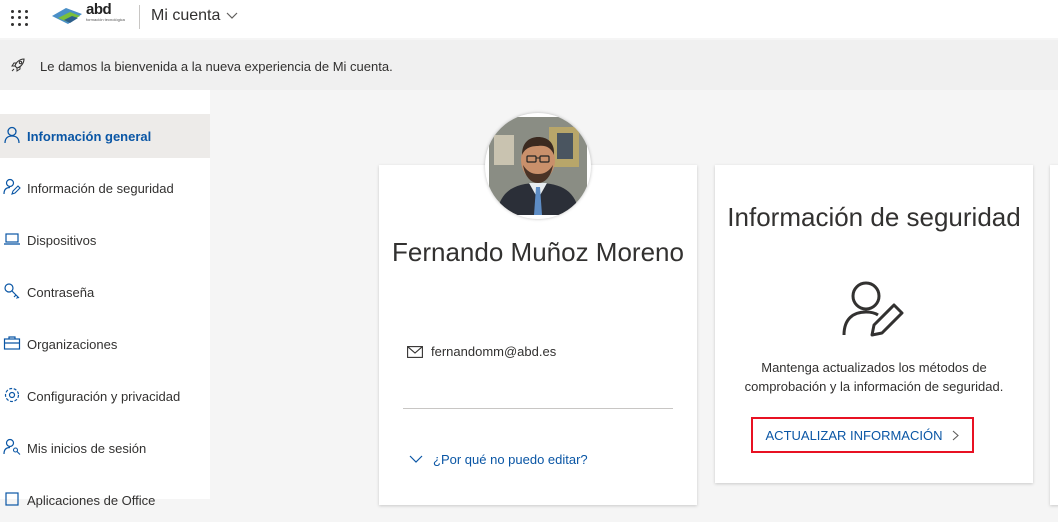  Describe the element at coordinates (529, 19) in the screenshot. I see `top-bar: abd formación tecnológica Mi cuenta` at that location.